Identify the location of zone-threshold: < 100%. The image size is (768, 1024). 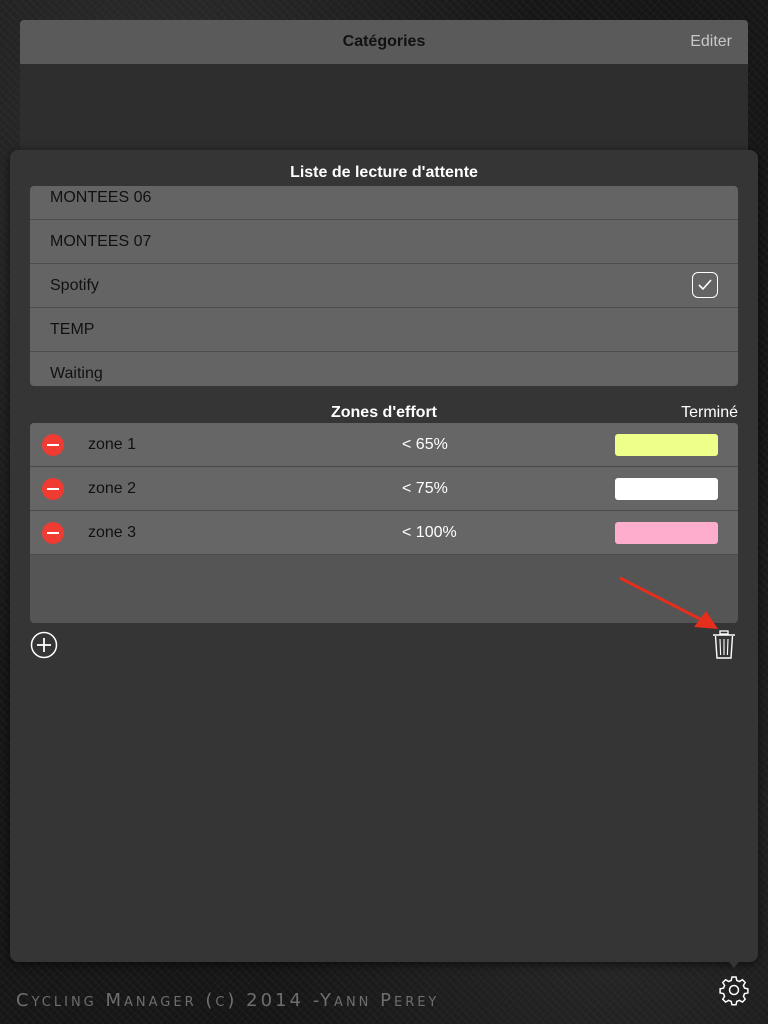
(429, 533).